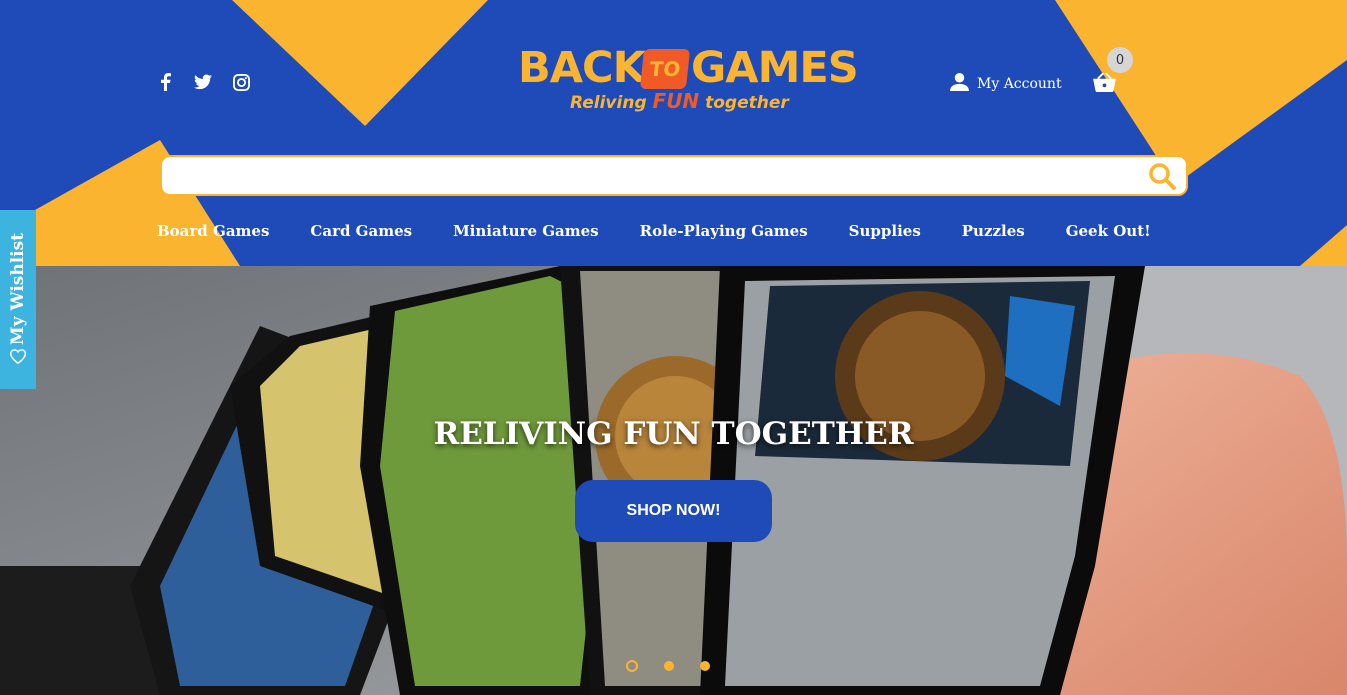 Image resolution: width=1347 pixels, height=695 pixels. What do you see at coordinates (1162, 176) in the screenshot?
I see `search-icon` at bounding box center [1162, 176].